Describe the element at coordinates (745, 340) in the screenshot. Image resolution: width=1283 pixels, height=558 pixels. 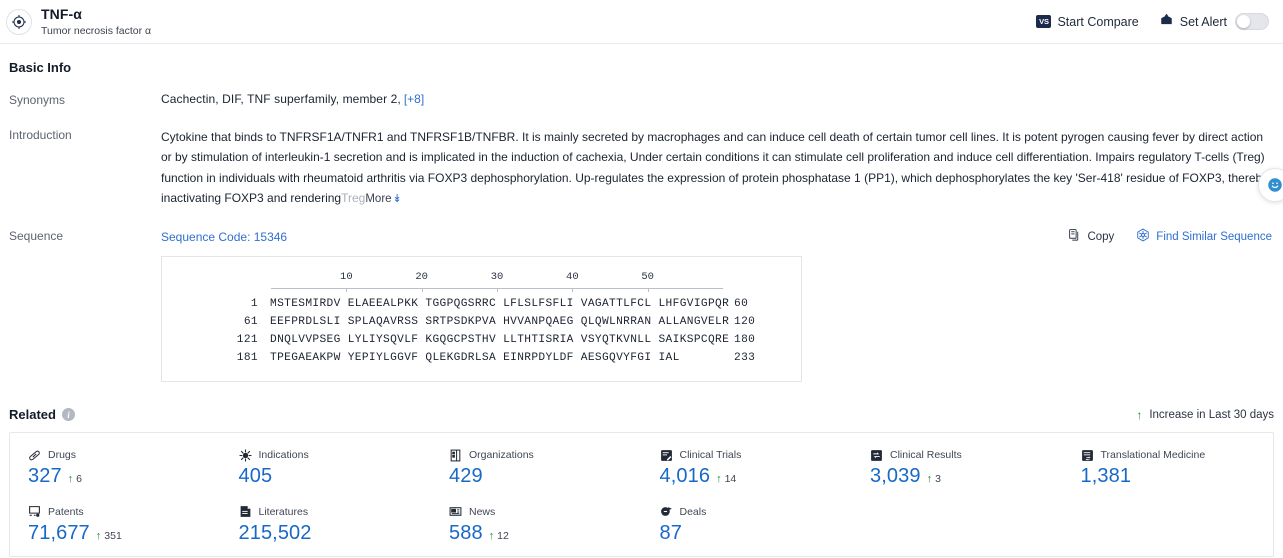
I see `sequence-end-index: 180` at that location.